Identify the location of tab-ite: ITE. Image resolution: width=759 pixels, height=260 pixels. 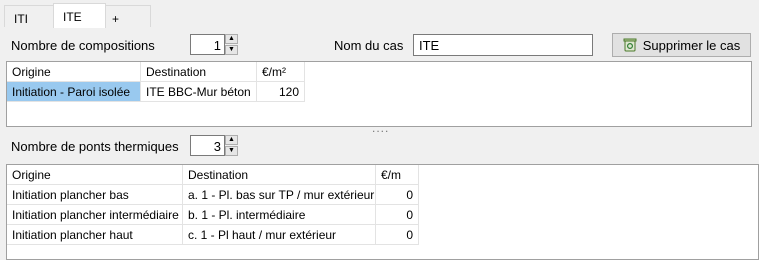
(79, 16).